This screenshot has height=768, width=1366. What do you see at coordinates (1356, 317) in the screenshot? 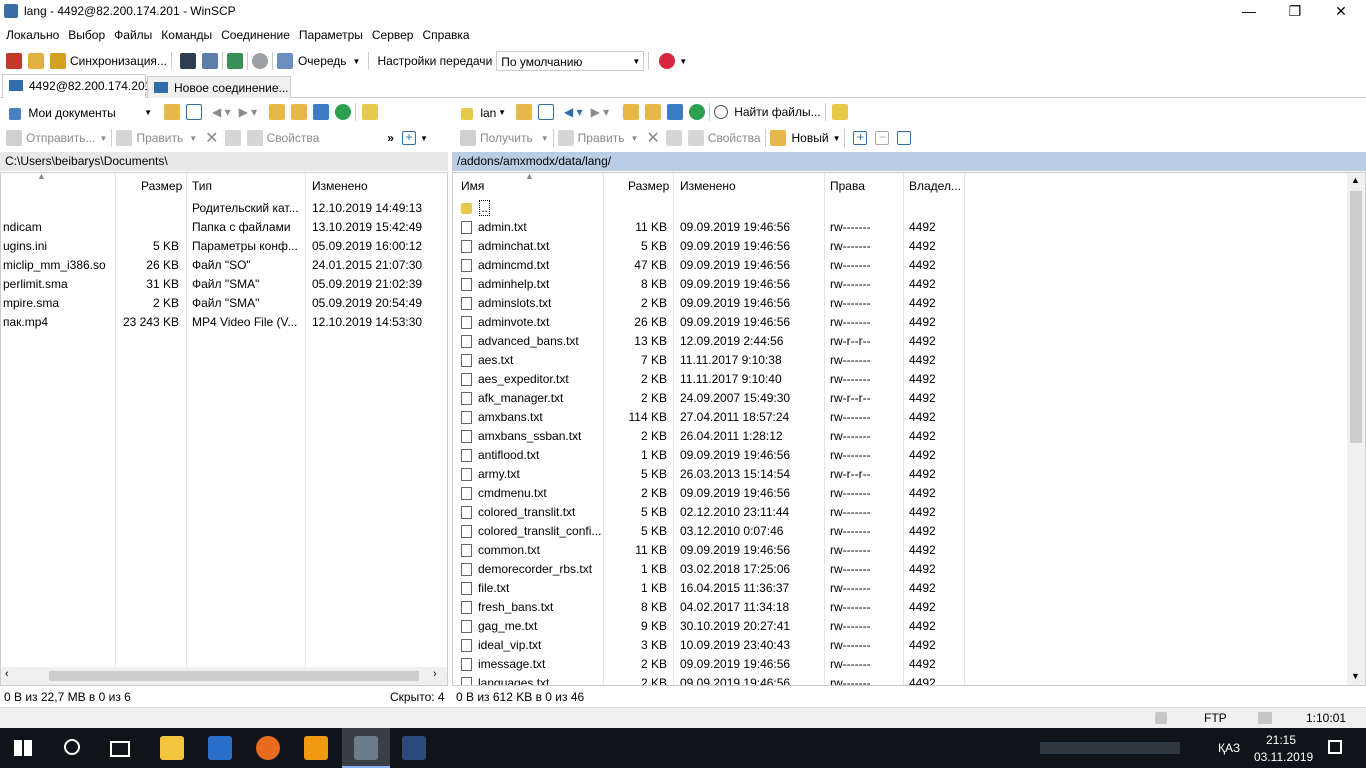
I see `right-vscroll-thumb` at bounding box center [1356, 317].